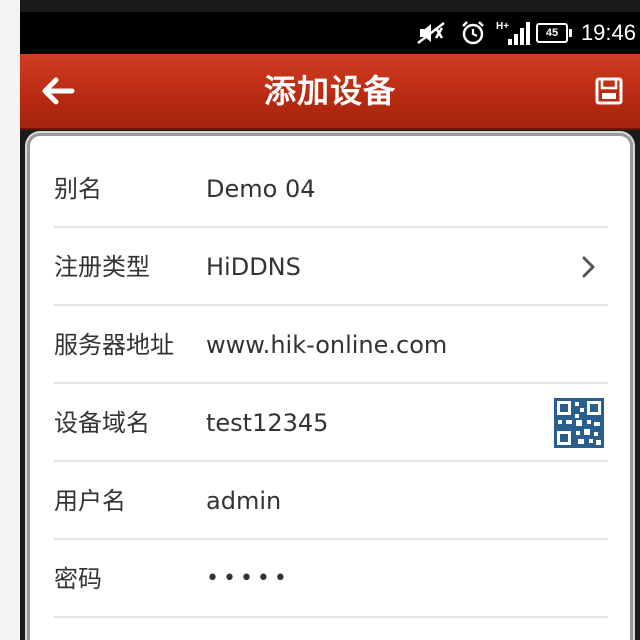  Describe the element at coordinates (267, 423) in the screenshot. I see `device-domain-value: test12345` at that location.